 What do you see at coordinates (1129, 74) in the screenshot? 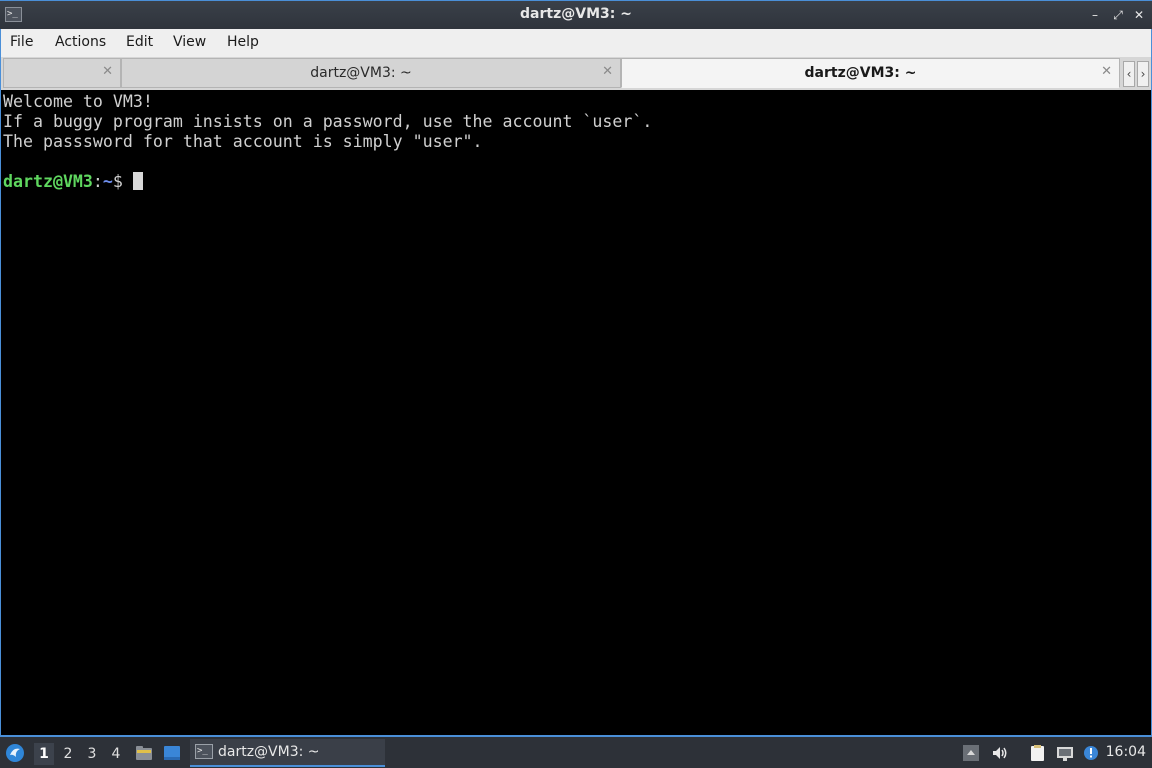
I see `tab-scroll-left-button: ‹` at bounding box center [1129, 74].